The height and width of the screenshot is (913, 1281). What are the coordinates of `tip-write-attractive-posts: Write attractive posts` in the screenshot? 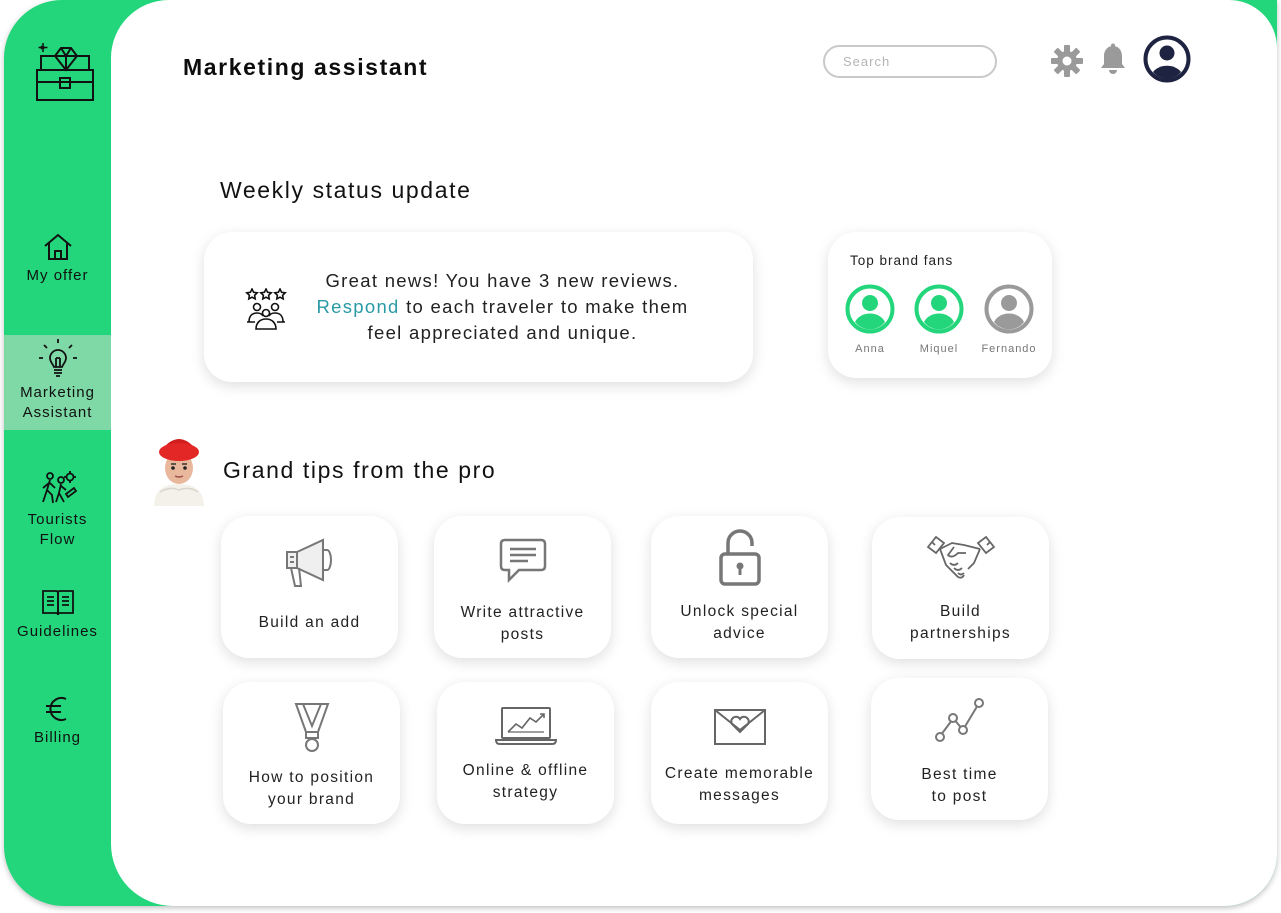 It's located at (522, 587).